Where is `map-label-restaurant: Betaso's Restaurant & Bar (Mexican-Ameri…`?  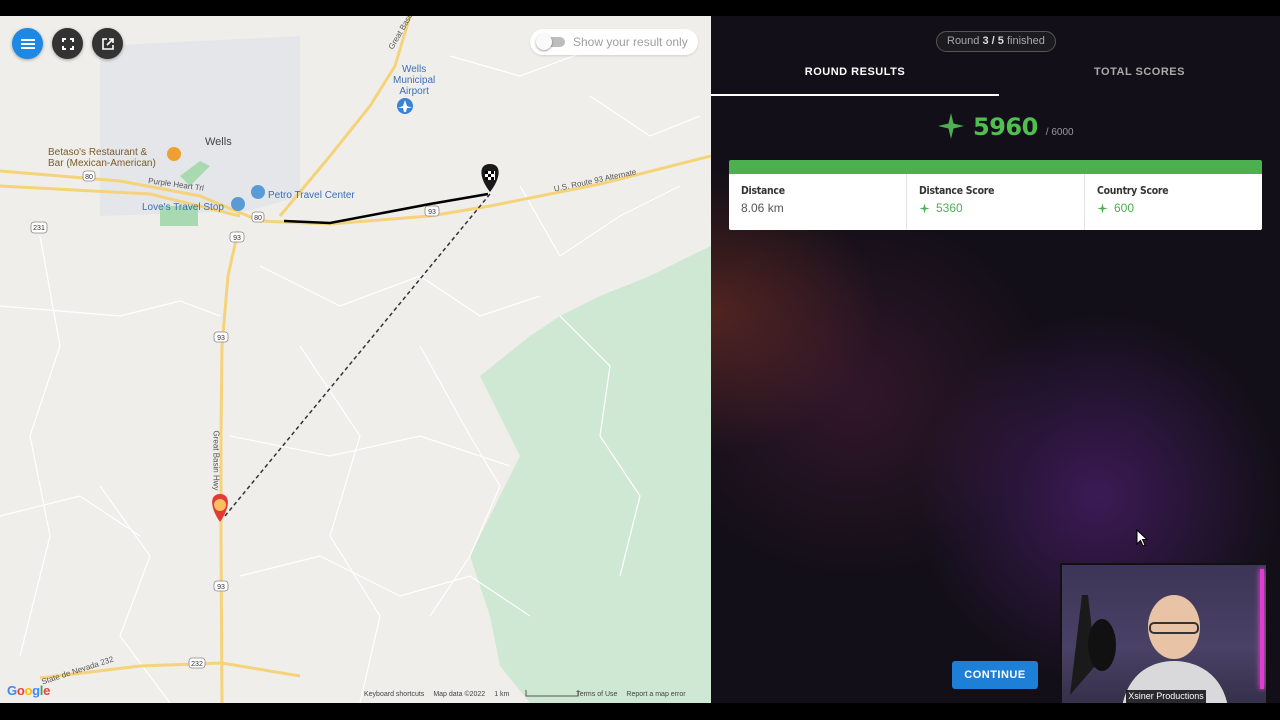
map-label-restaurant: Betaso's Restaurant & Bar (Mexican-Ameri… is located at coordinates (102, 158).